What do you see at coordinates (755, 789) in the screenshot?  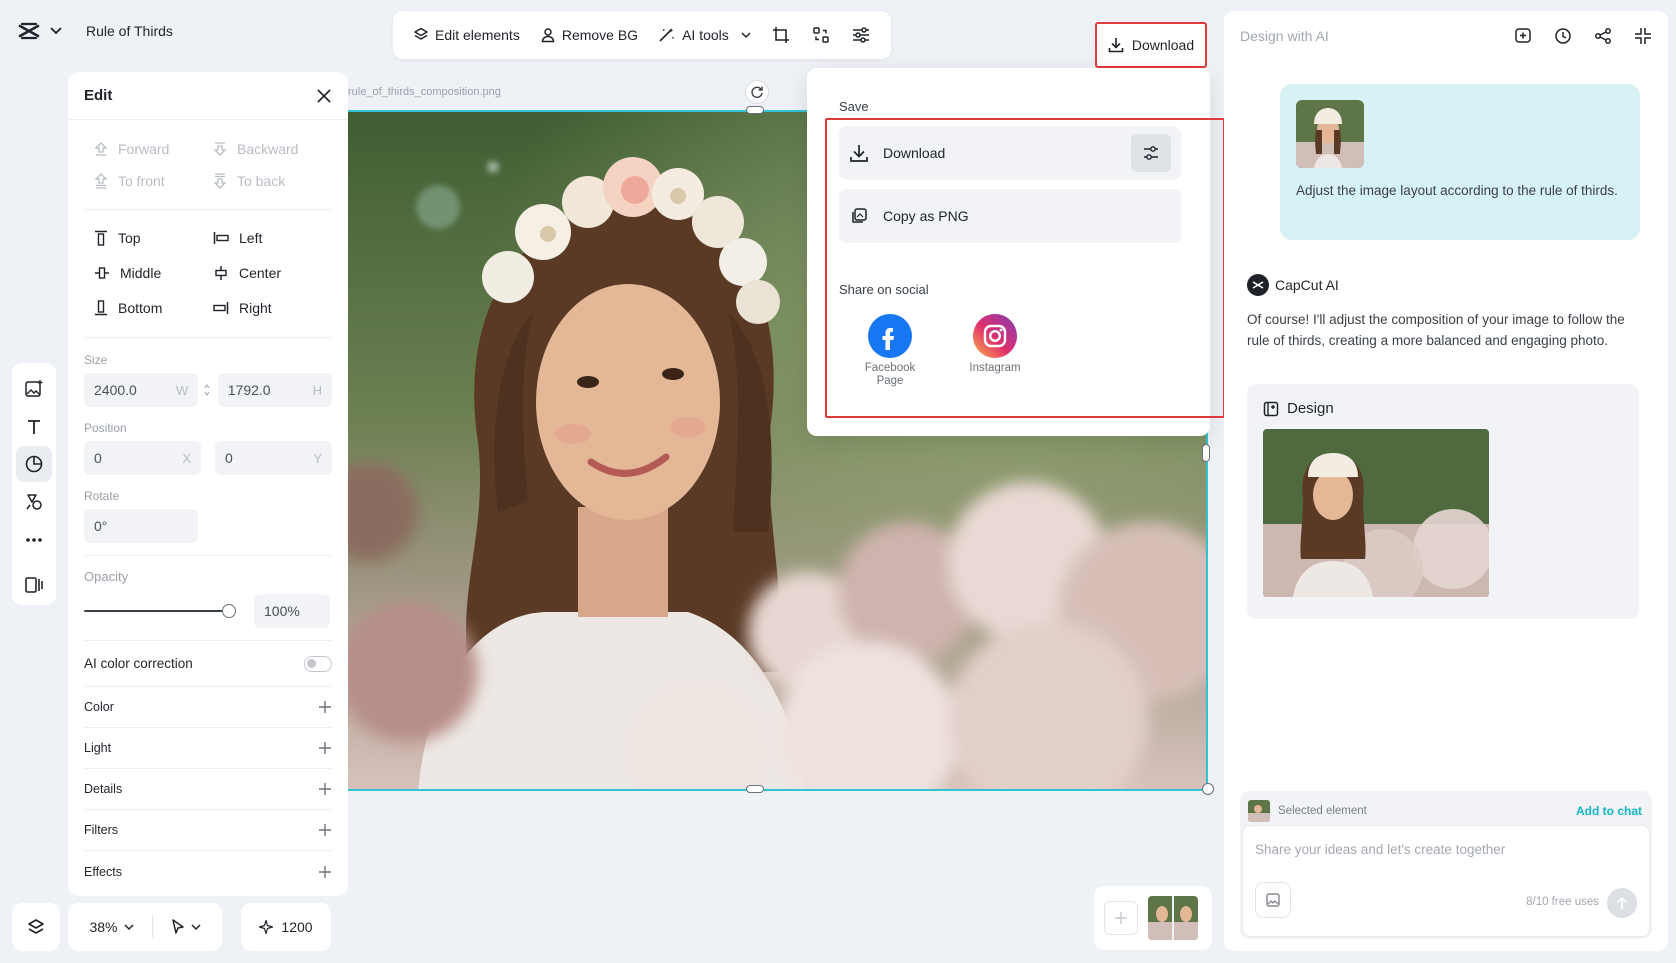 I see `resize-handle-bottom` at bounding box center [755, 789].